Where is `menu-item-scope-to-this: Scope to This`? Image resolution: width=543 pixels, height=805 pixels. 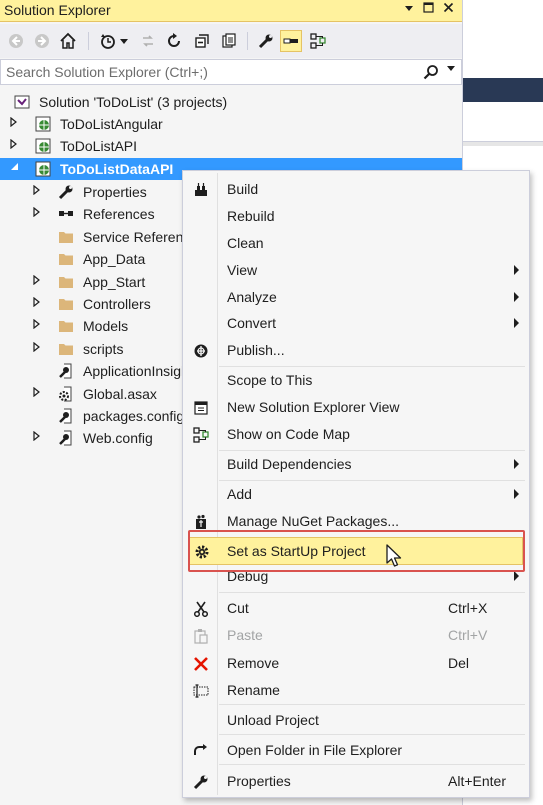 menu-item-scope-to-this: Scope to This is located at coordinates (356, 380).